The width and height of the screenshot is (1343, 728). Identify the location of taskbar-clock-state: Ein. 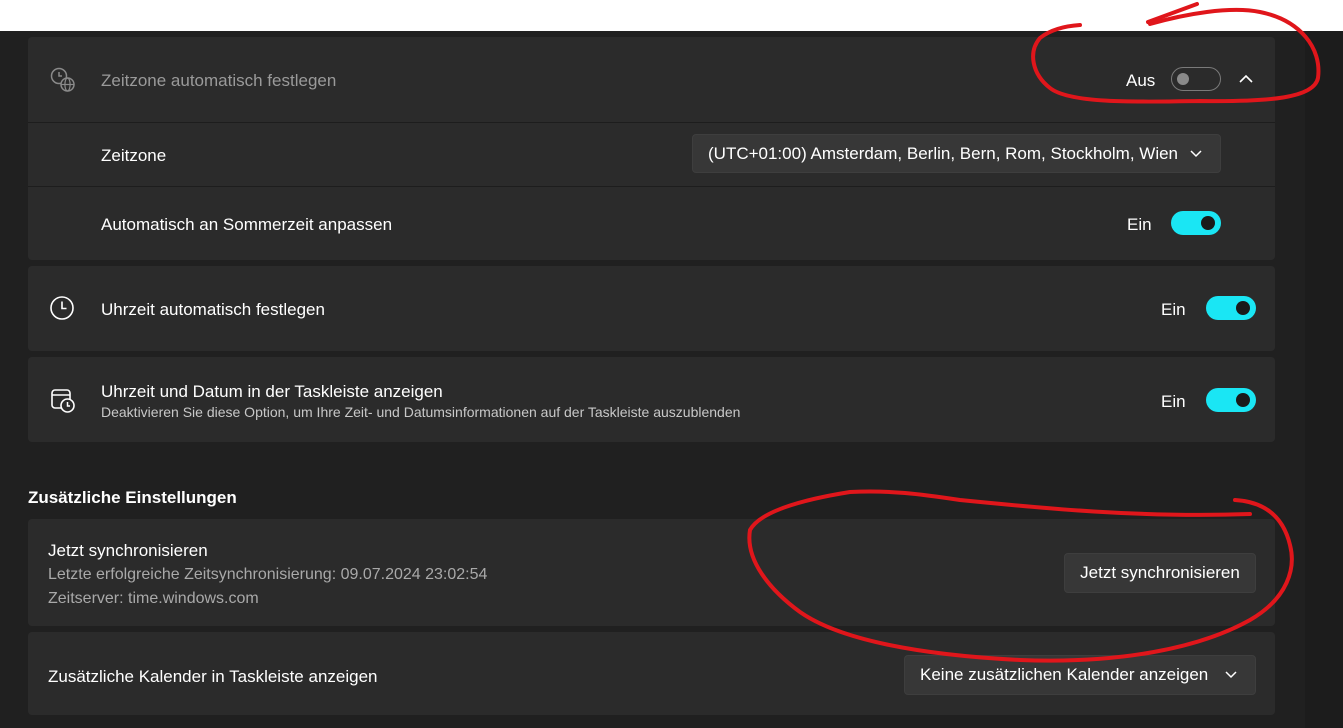
(1173, 401).